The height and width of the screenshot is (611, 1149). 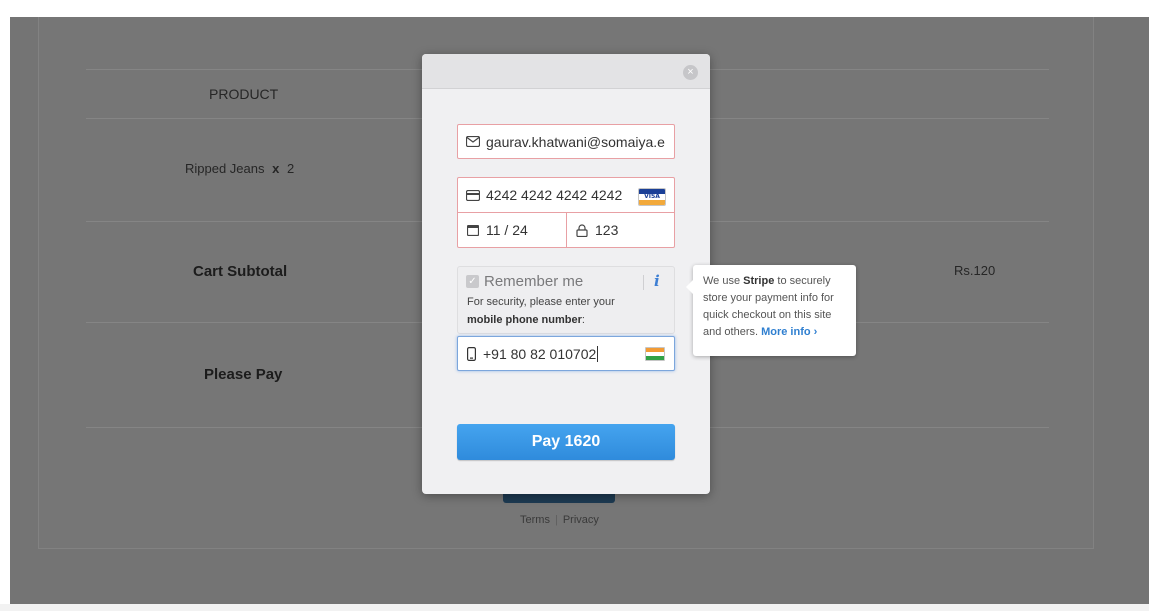 What do you see at coordinates (566, 195) in the screenshot?
I see `card-number-field: 4242 4242 4242 4242 VISA` at bounding box center [566, 195].